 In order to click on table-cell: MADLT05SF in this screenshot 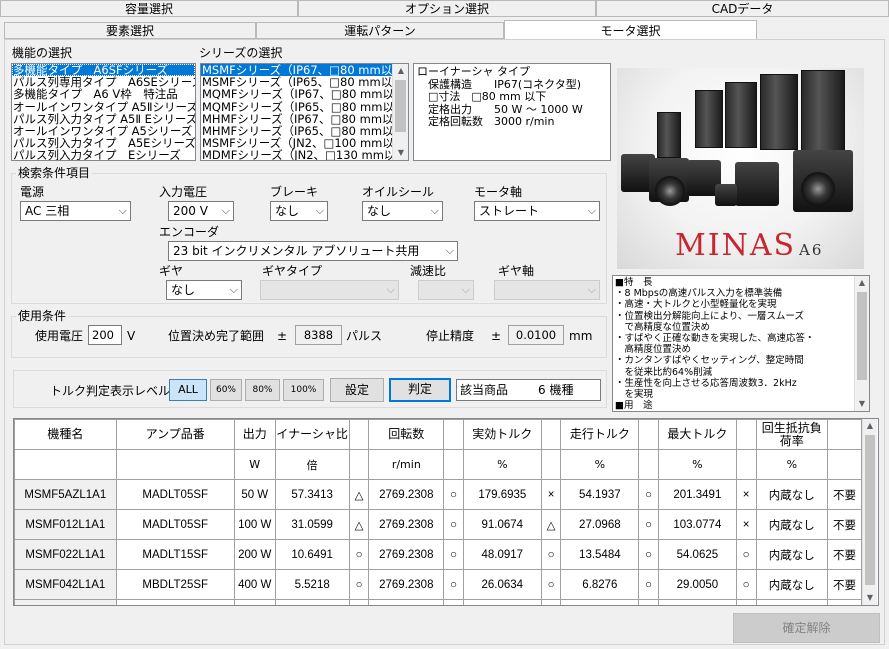, I will do `click(175, 524)`.